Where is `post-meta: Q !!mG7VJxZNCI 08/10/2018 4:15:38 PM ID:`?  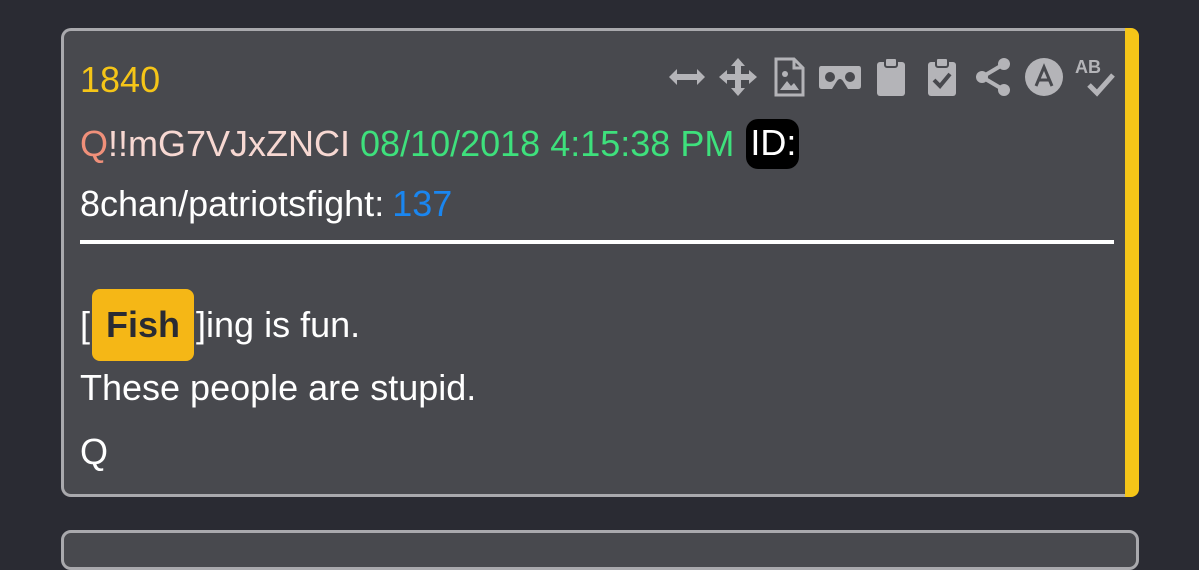 post-meta: Q !!mG7VJxZNCI 08/10/2018 4:15:38 PM ID: is located at coordinates (440, 144).